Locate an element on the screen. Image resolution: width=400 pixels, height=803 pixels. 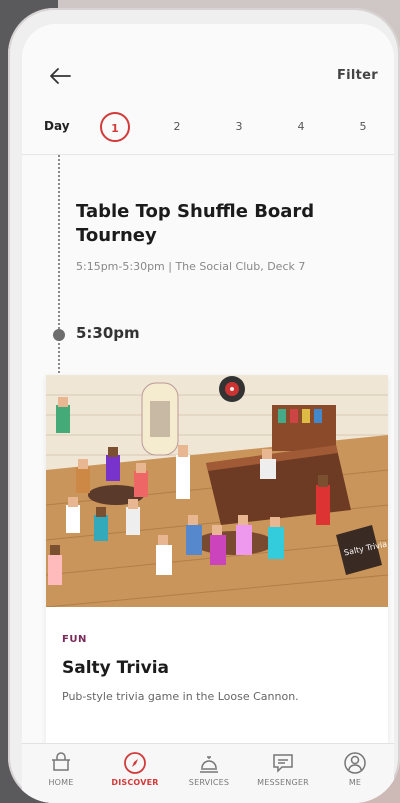
filter-button: Filter is located at coordinates (357, 75).